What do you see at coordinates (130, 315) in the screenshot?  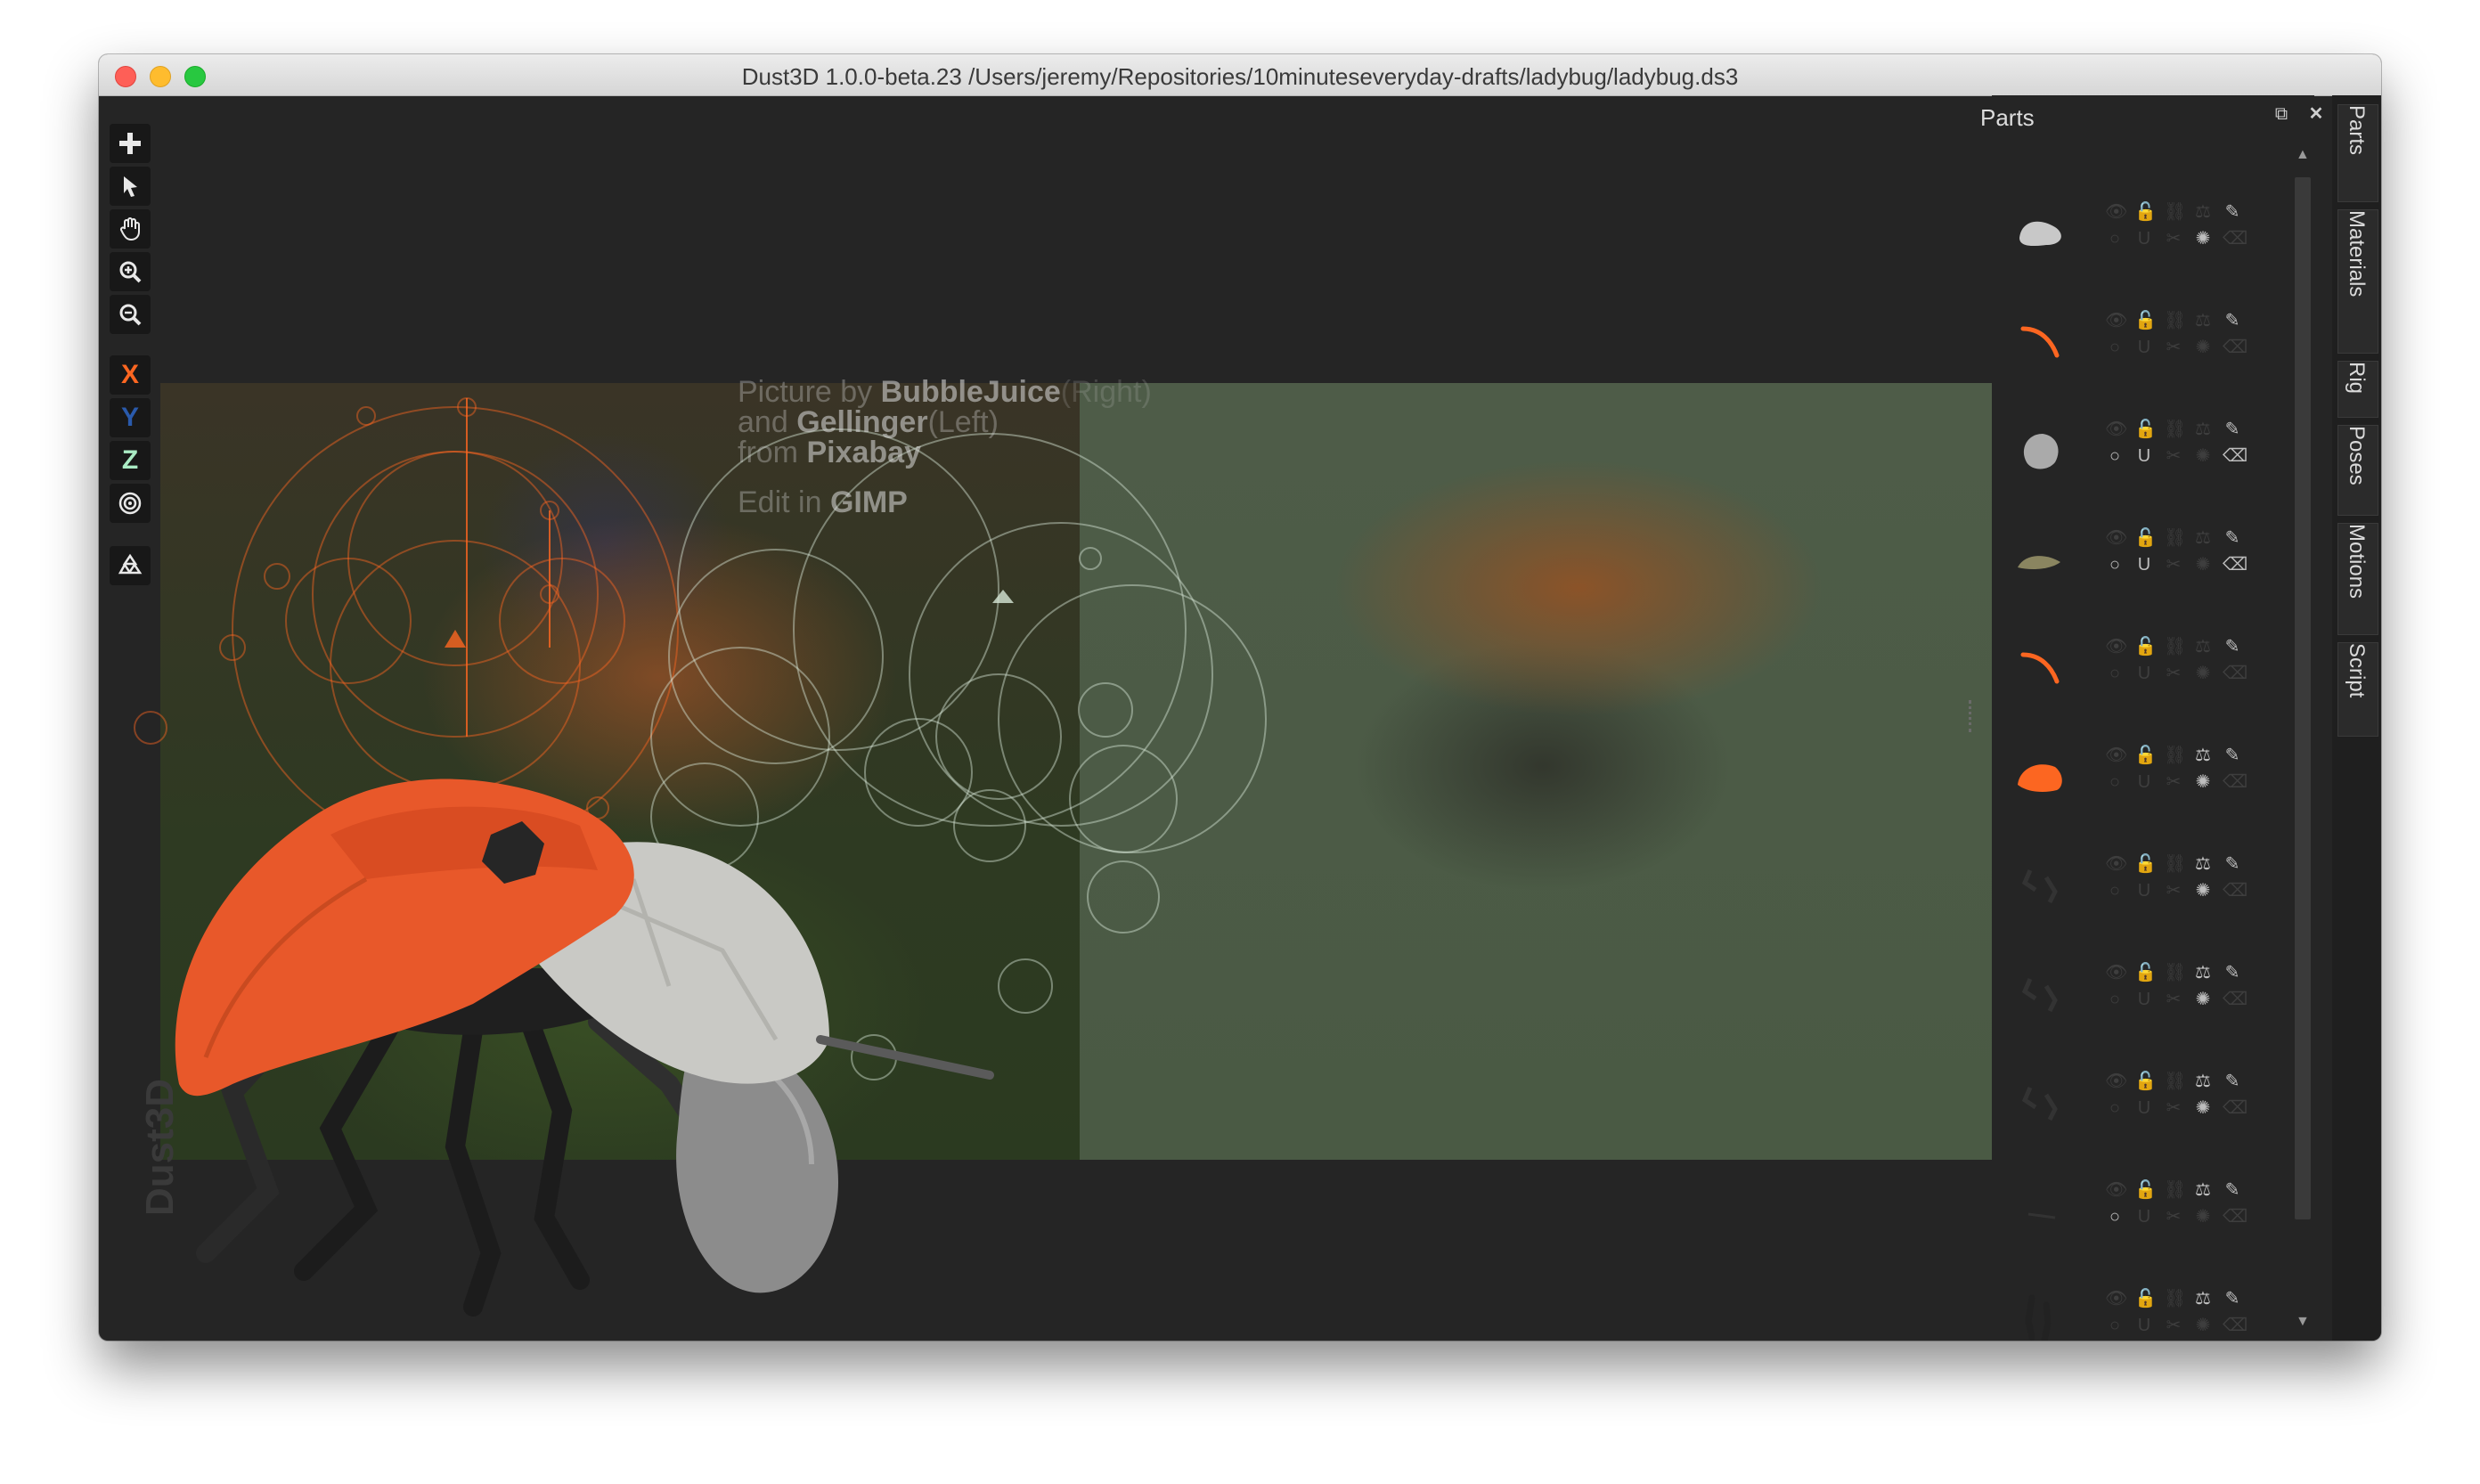 I see `zoom-out-icon` at bounding box center [130, 315].